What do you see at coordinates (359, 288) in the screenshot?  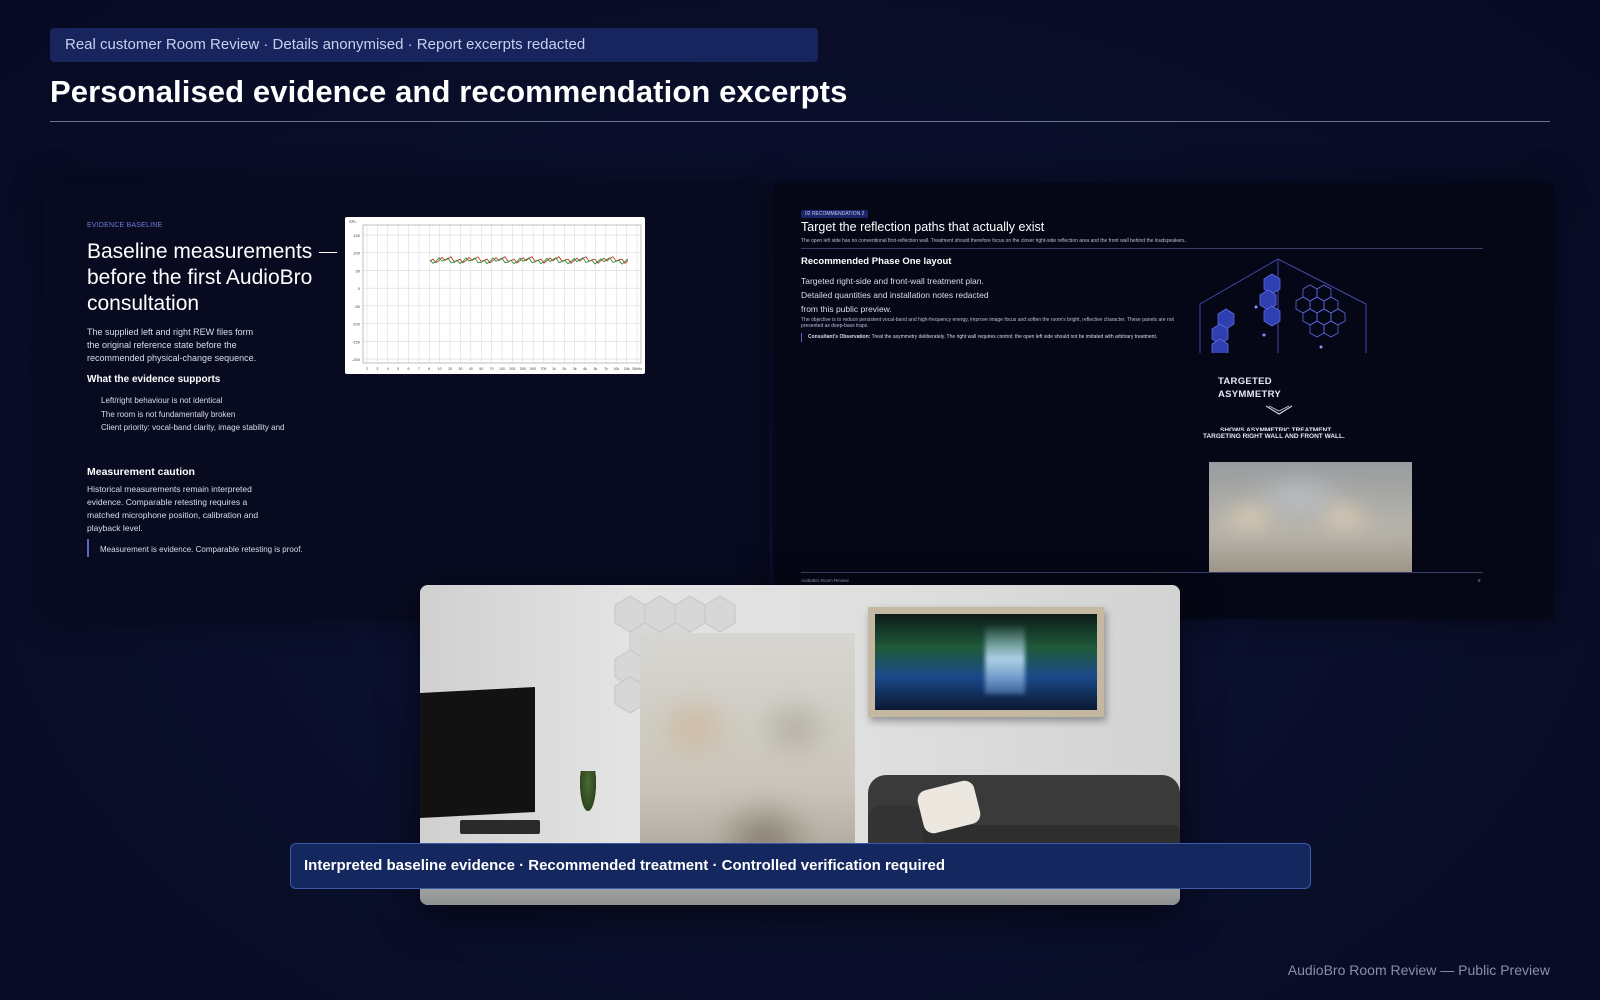 I see `y-tick-label: 0` at bounding box center [359, 288].